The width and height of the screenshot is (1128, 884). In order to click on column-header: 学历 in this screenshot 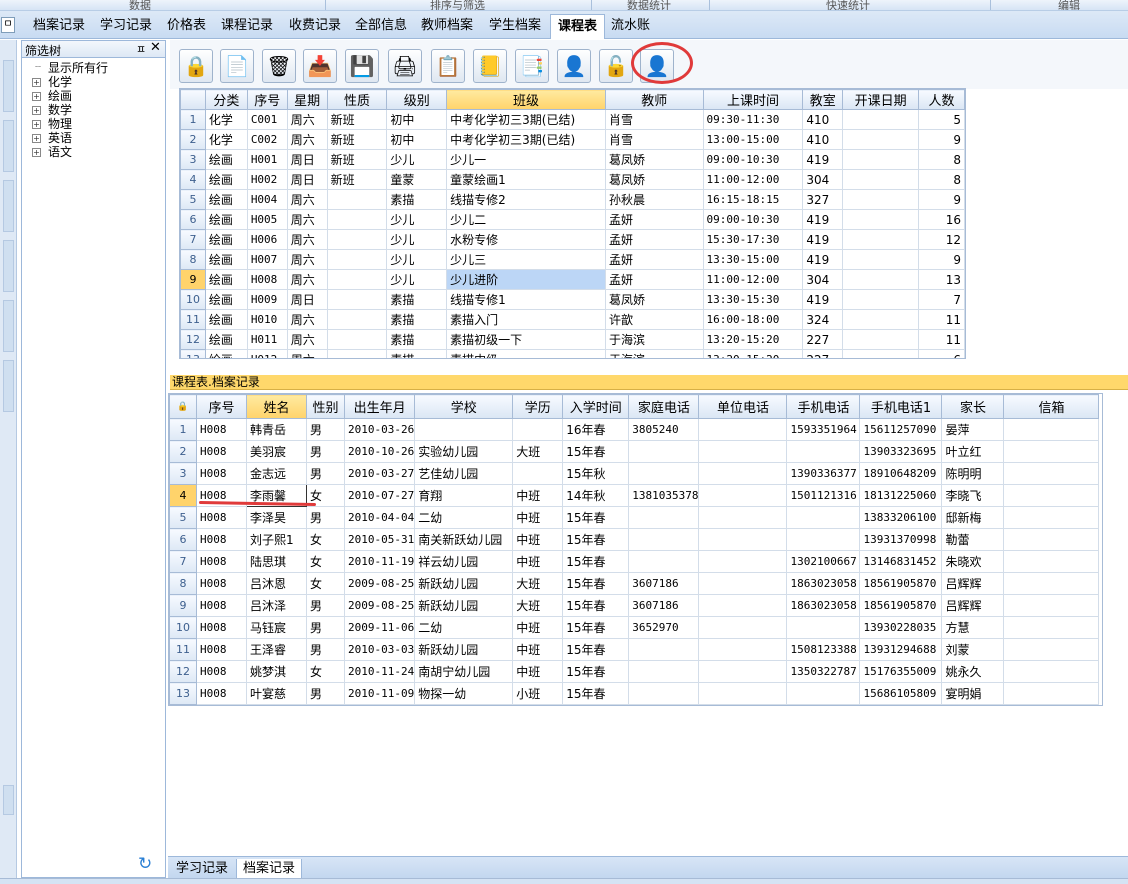, I will do `click(538, 406)`.